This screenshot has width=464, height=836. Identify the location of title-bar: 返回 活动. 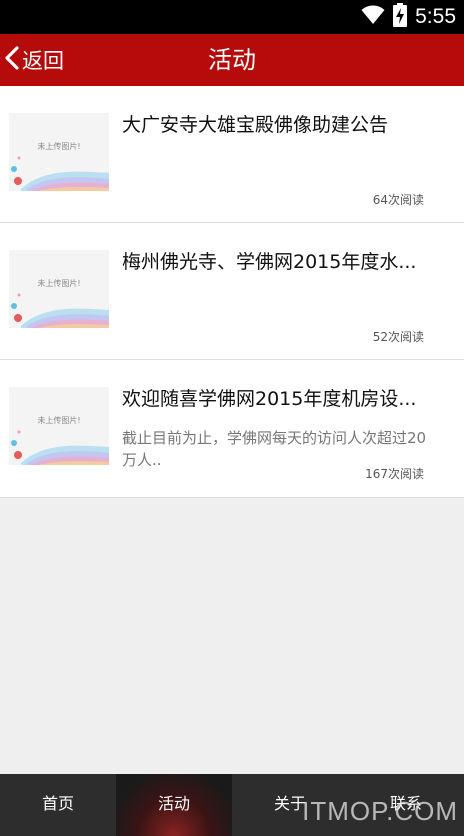
(232, 60).